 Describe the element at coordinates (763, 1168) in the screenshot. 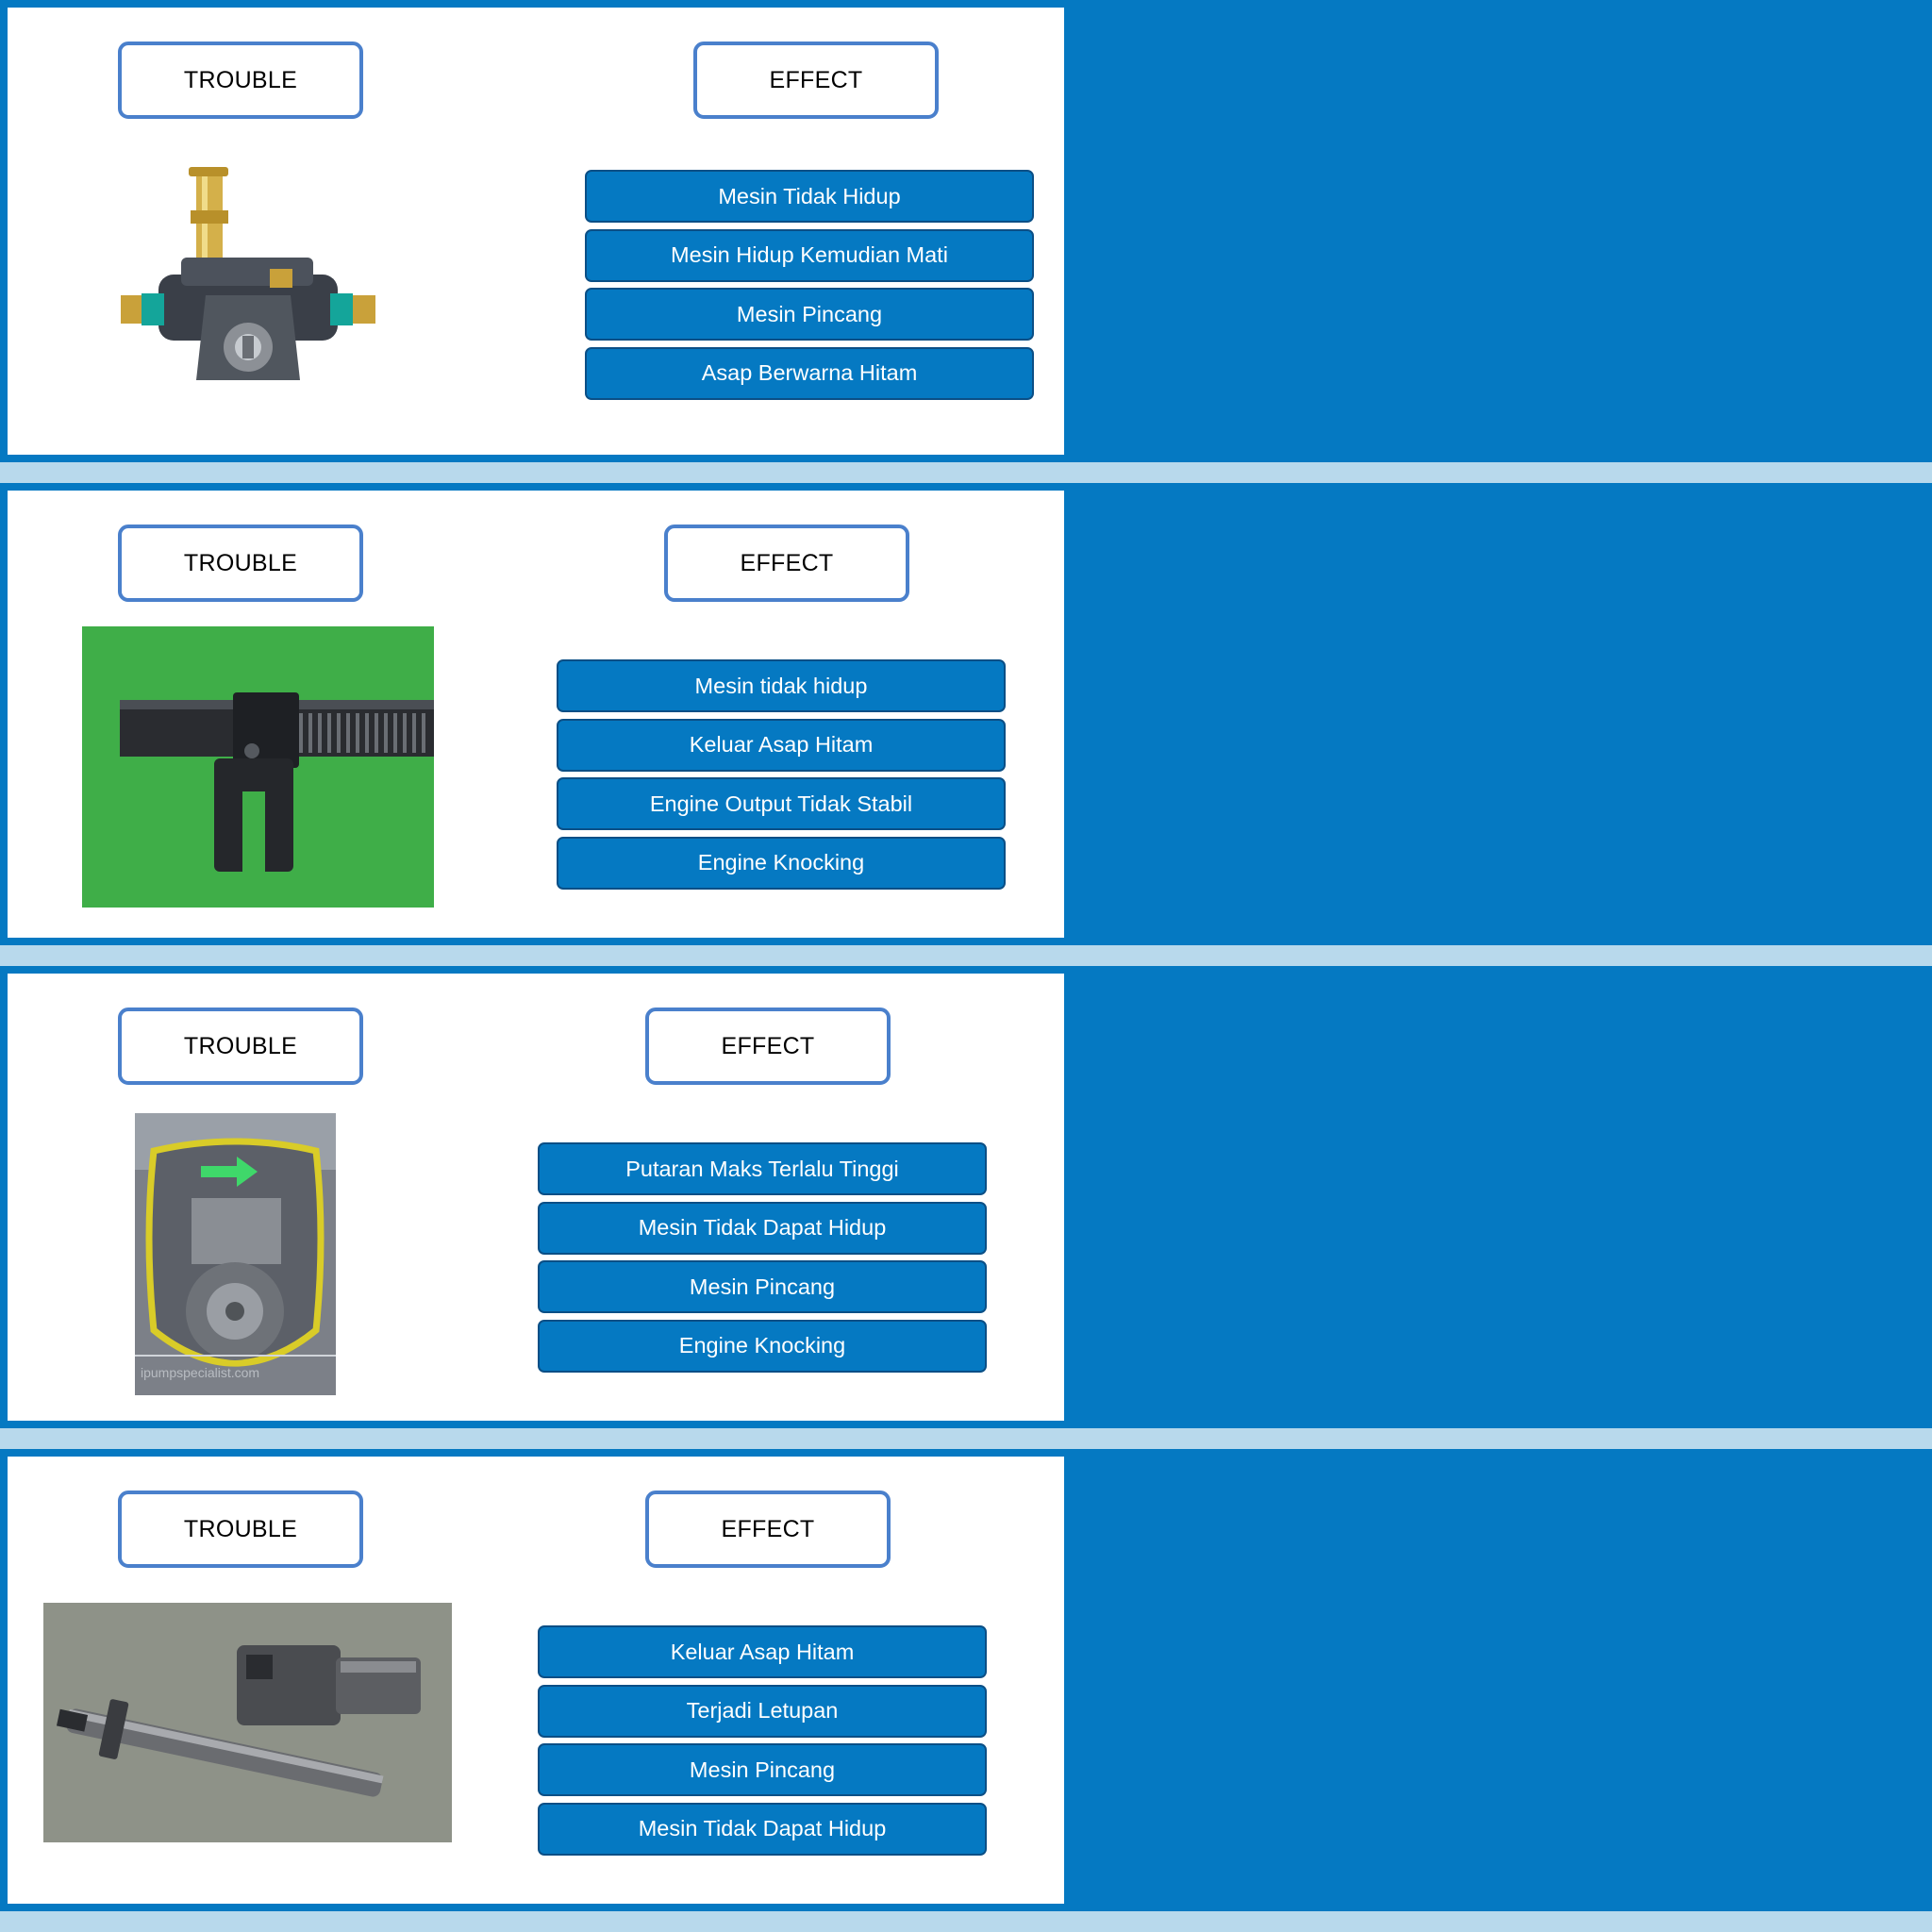

I see `effect-button: Putaran Maks Terlalu Tinggi` at that location.